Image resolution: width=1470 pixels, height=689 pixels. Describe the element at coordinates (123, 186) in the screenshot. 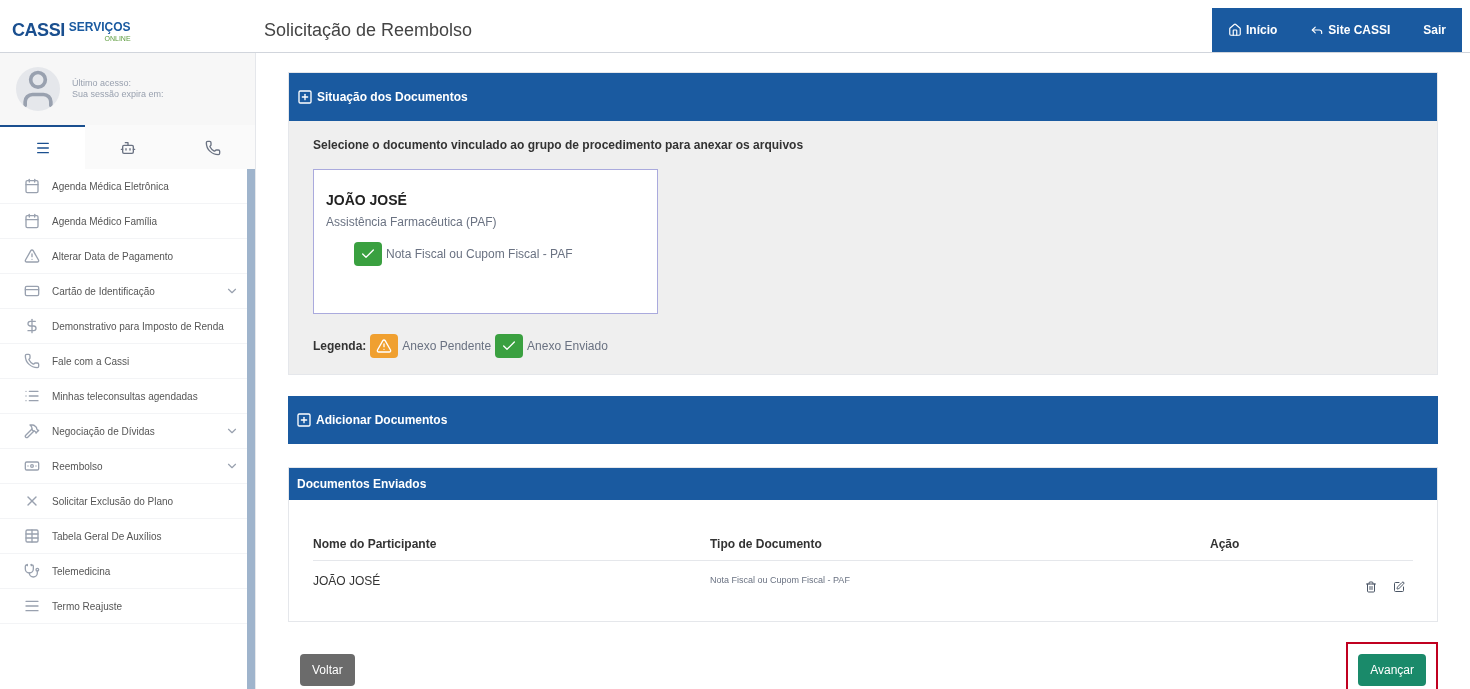

I see `sidebar-item: Agenda Médica Eletrônica` at that location.